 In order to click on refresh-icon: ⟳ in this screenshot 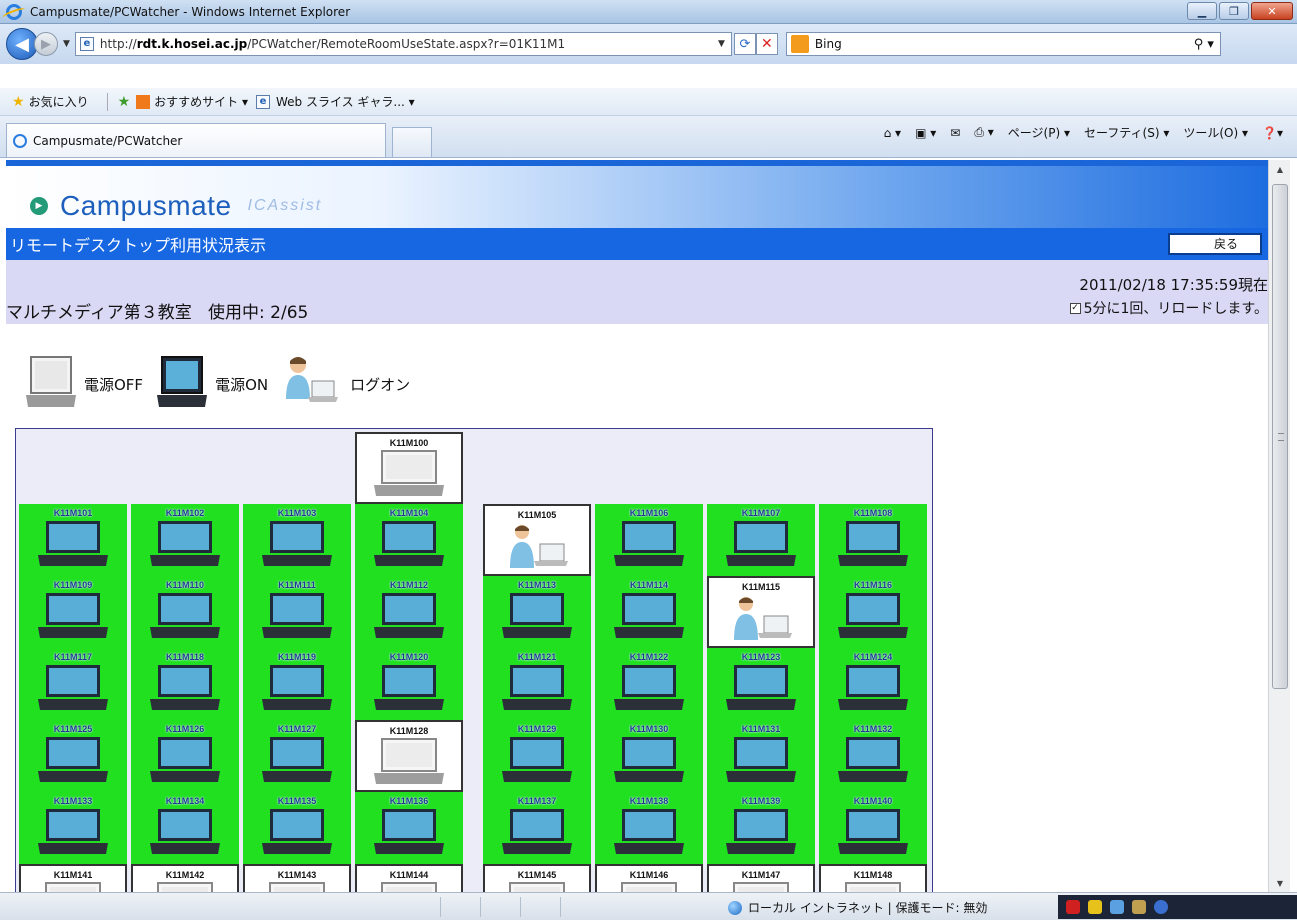, I will do `click(744, 44)`.